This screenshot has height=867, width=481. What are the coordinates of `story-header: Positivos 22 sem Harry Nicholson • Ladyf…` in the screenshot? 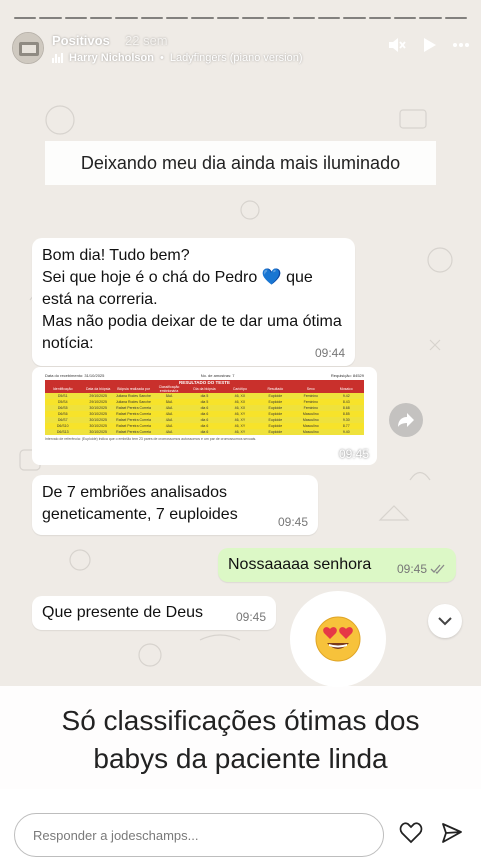 It's located at (240, 50).